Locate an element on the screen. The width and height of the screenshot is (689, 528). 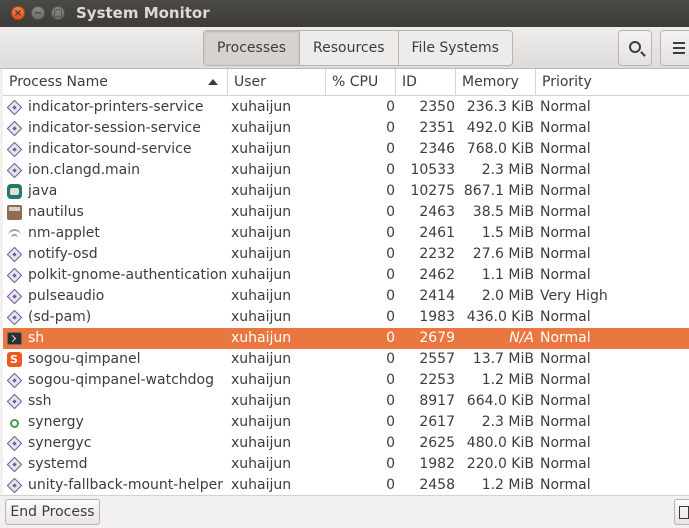
tab-processes: Processes is located at coordinates (252, 48).